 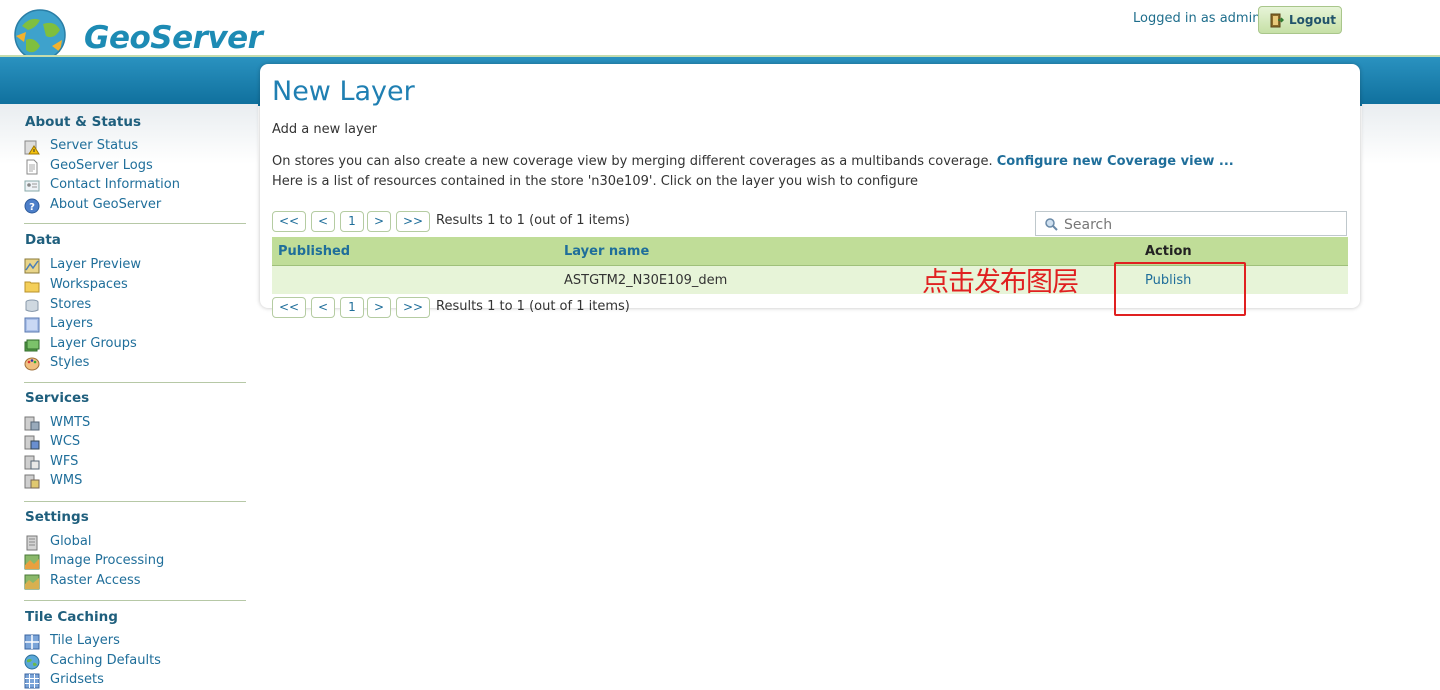 I want to click on section-title-data: Data, so click(x=43, y=240).